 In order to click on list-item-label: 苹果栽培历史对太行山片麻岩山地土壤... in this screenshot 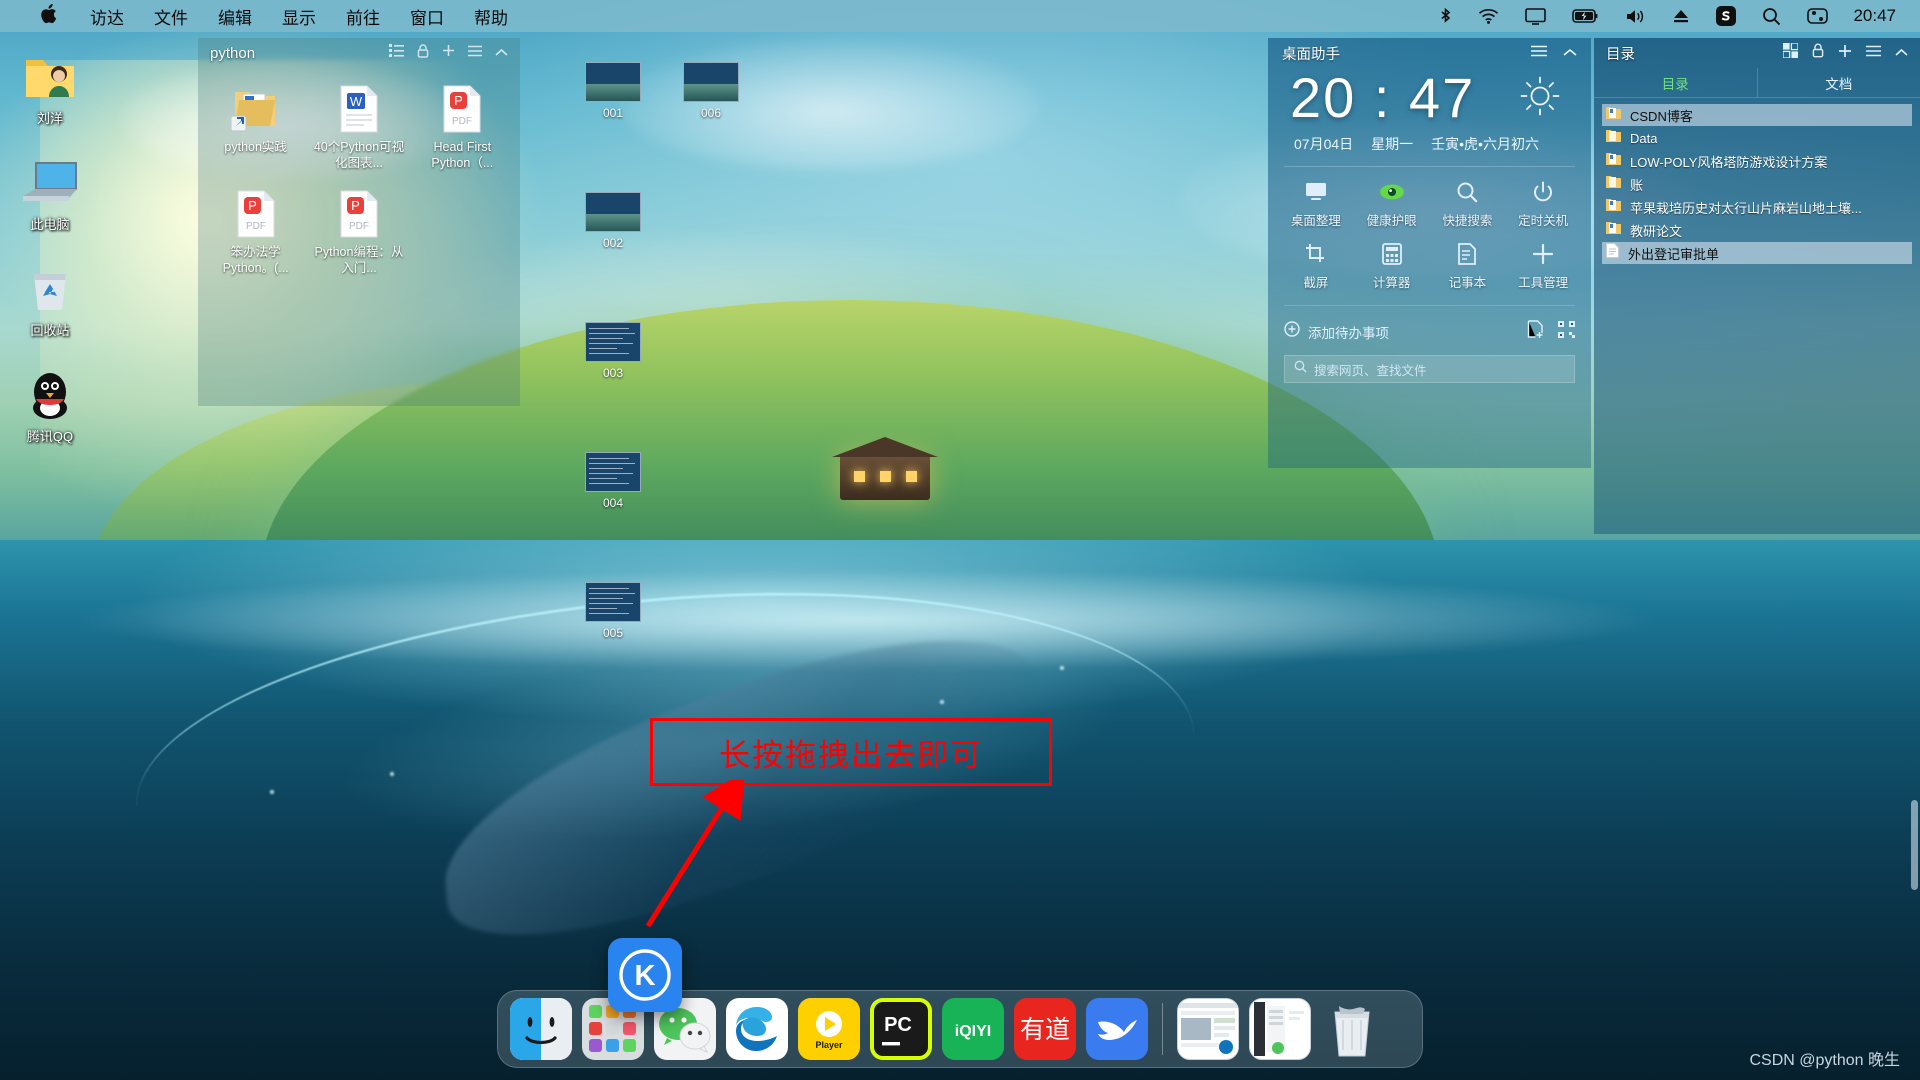, I will do `click(1746, 208)`.